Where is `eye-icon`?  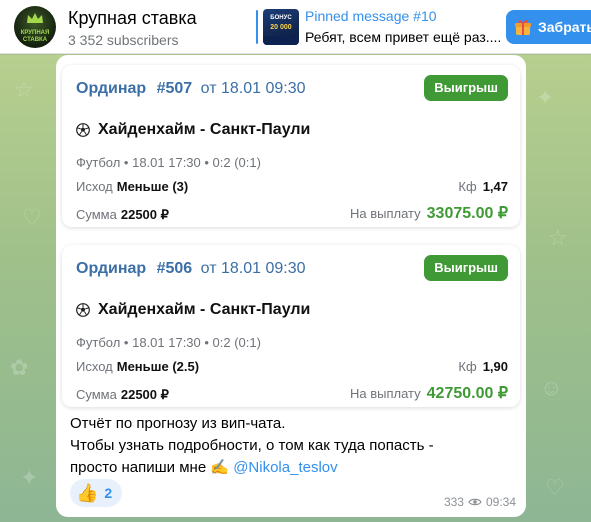 eye-icon is located at coordinates (475, 502).